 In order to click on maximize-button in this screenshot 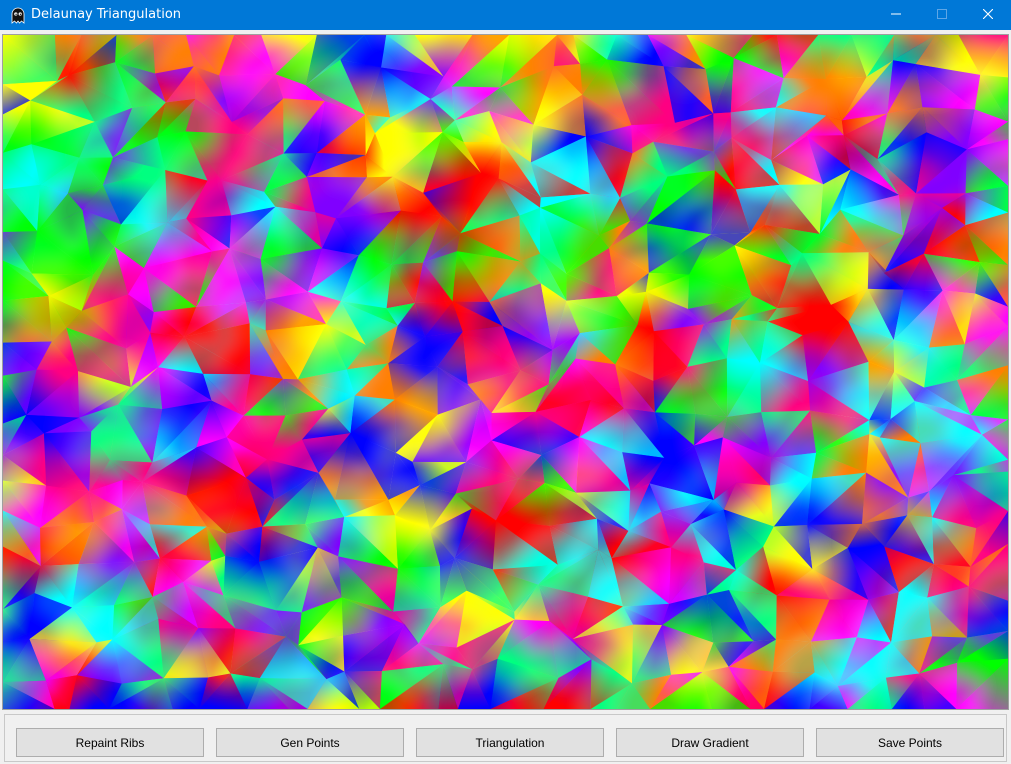, I will do `click(942, 15)`.